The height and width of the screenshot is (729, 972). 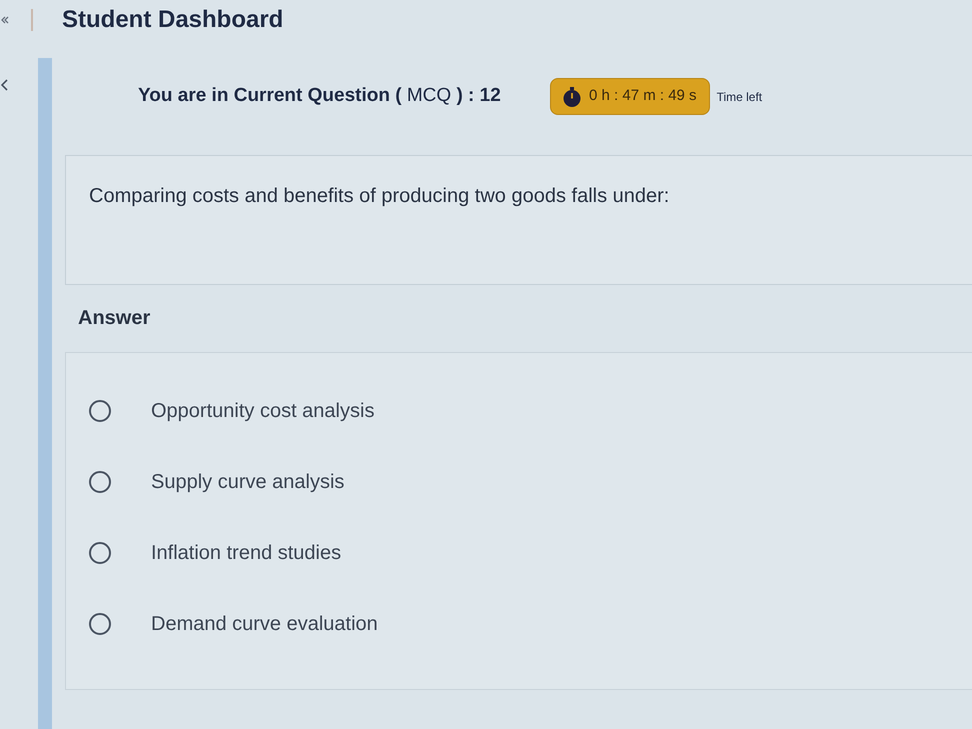 I want to click on answer-option: Supply curve analysis, so click(x=219, y=481).